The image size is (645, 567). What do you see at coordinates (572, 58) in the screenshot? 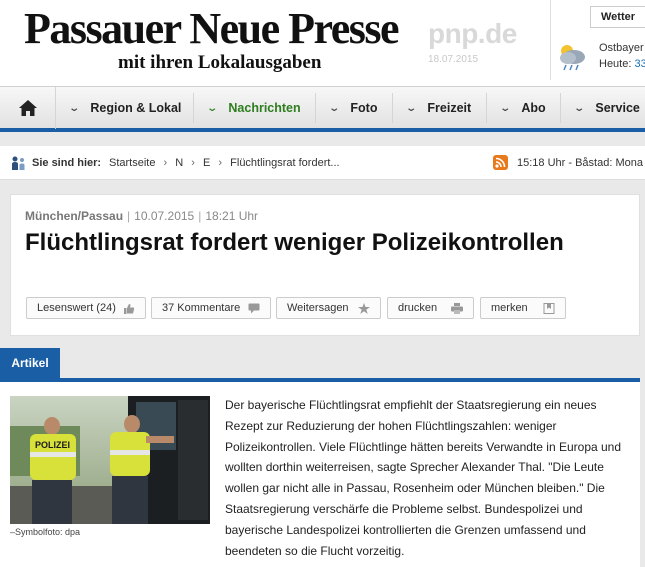
I see `cloud-rain-icon` at bounding box center [572, 58].